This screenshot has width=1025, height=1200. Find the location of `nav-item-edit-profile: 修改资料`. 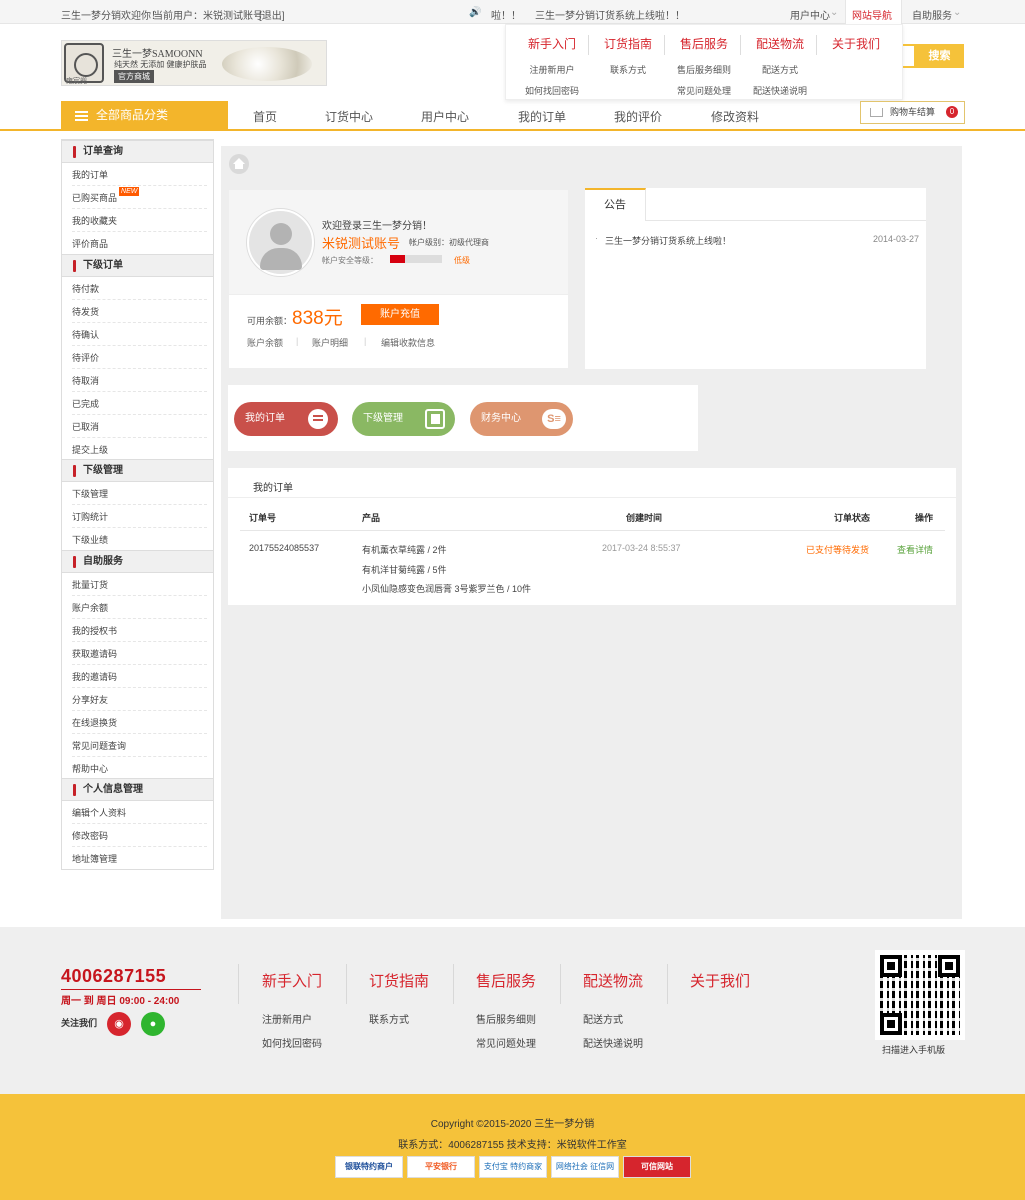

nav-item-edit-profile: 修改资料 is located at coordinates (735, 116).